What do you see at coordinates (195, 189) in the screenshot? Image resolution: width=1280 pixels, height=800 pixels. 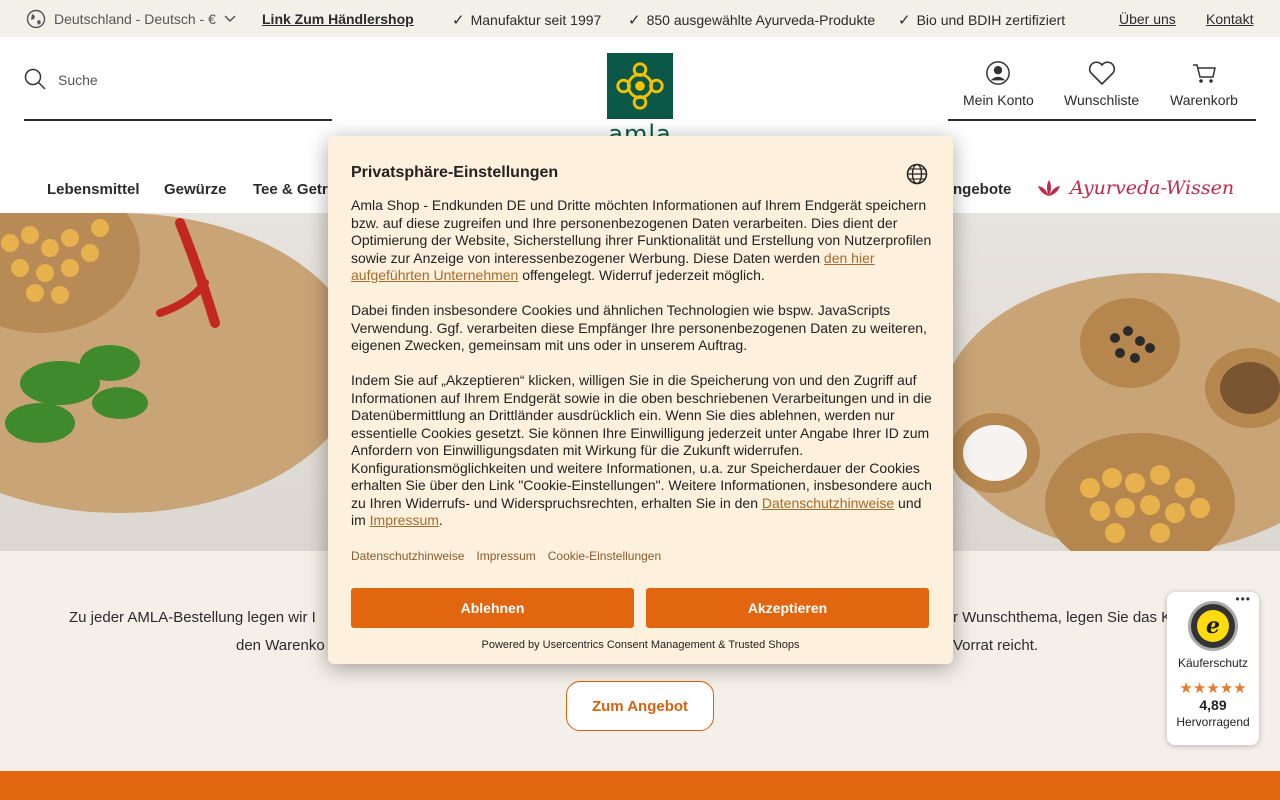 I see `nav-item-gewuerze: Gewürze` at bounding box center [195, 189].